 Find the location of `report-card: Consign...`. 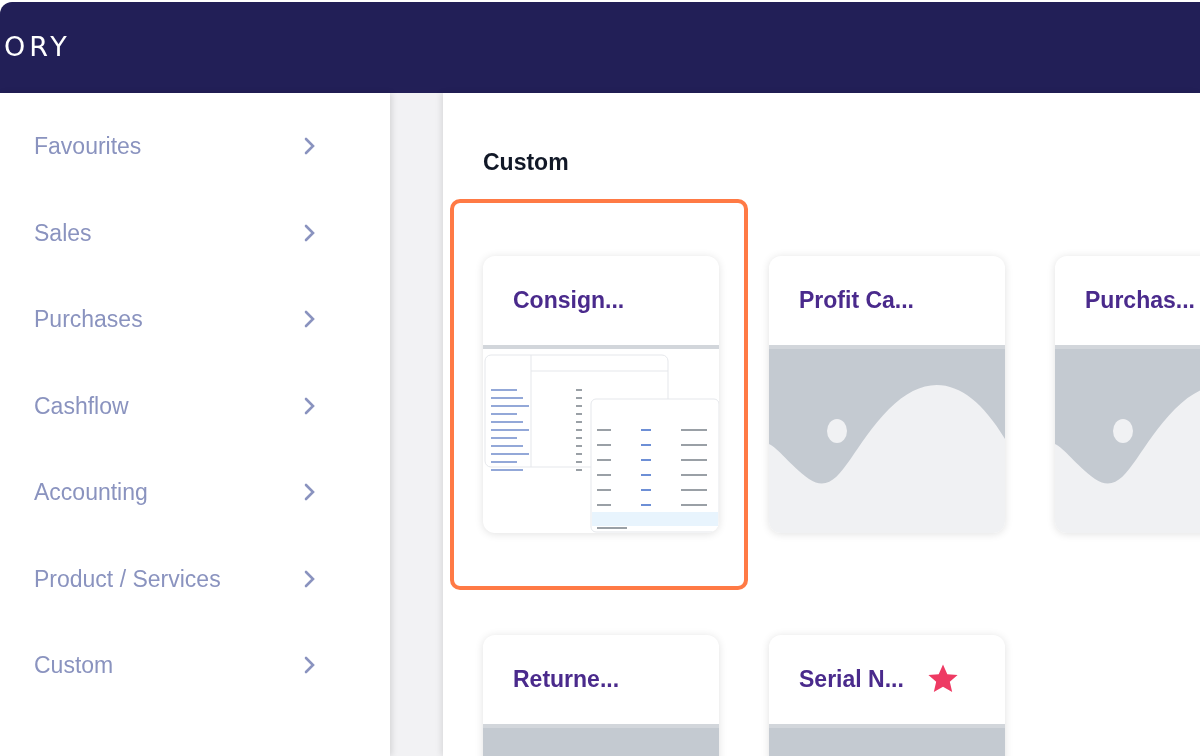

report-card: Consign... is located at coordinates (601, 394).